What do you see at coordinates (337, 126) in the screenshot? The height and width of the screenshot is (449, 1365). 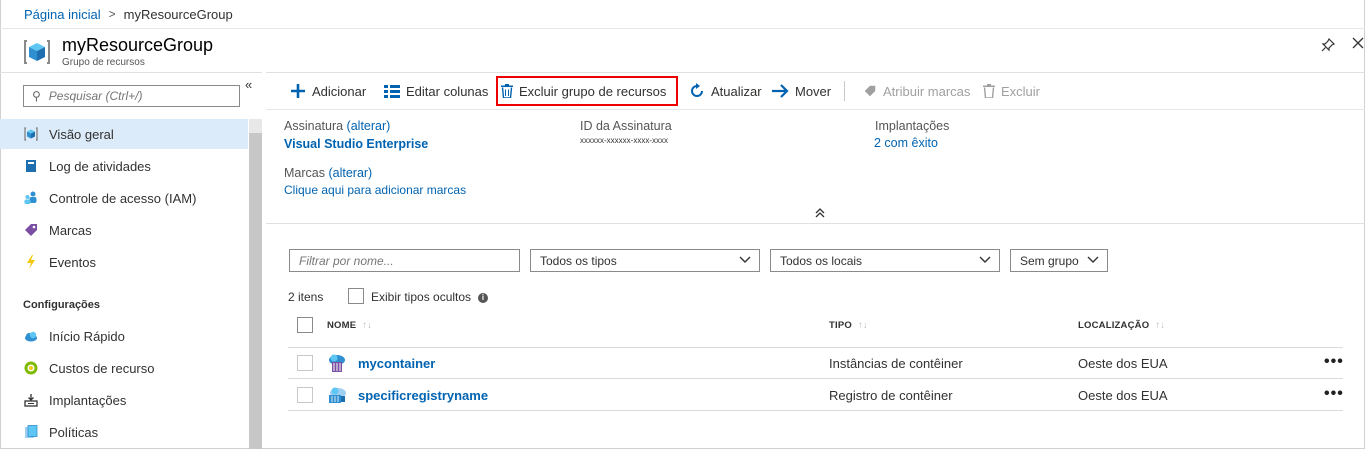 I see `subscription-label-row: Assinatura (alterar)` at bounding box center [337, 126].